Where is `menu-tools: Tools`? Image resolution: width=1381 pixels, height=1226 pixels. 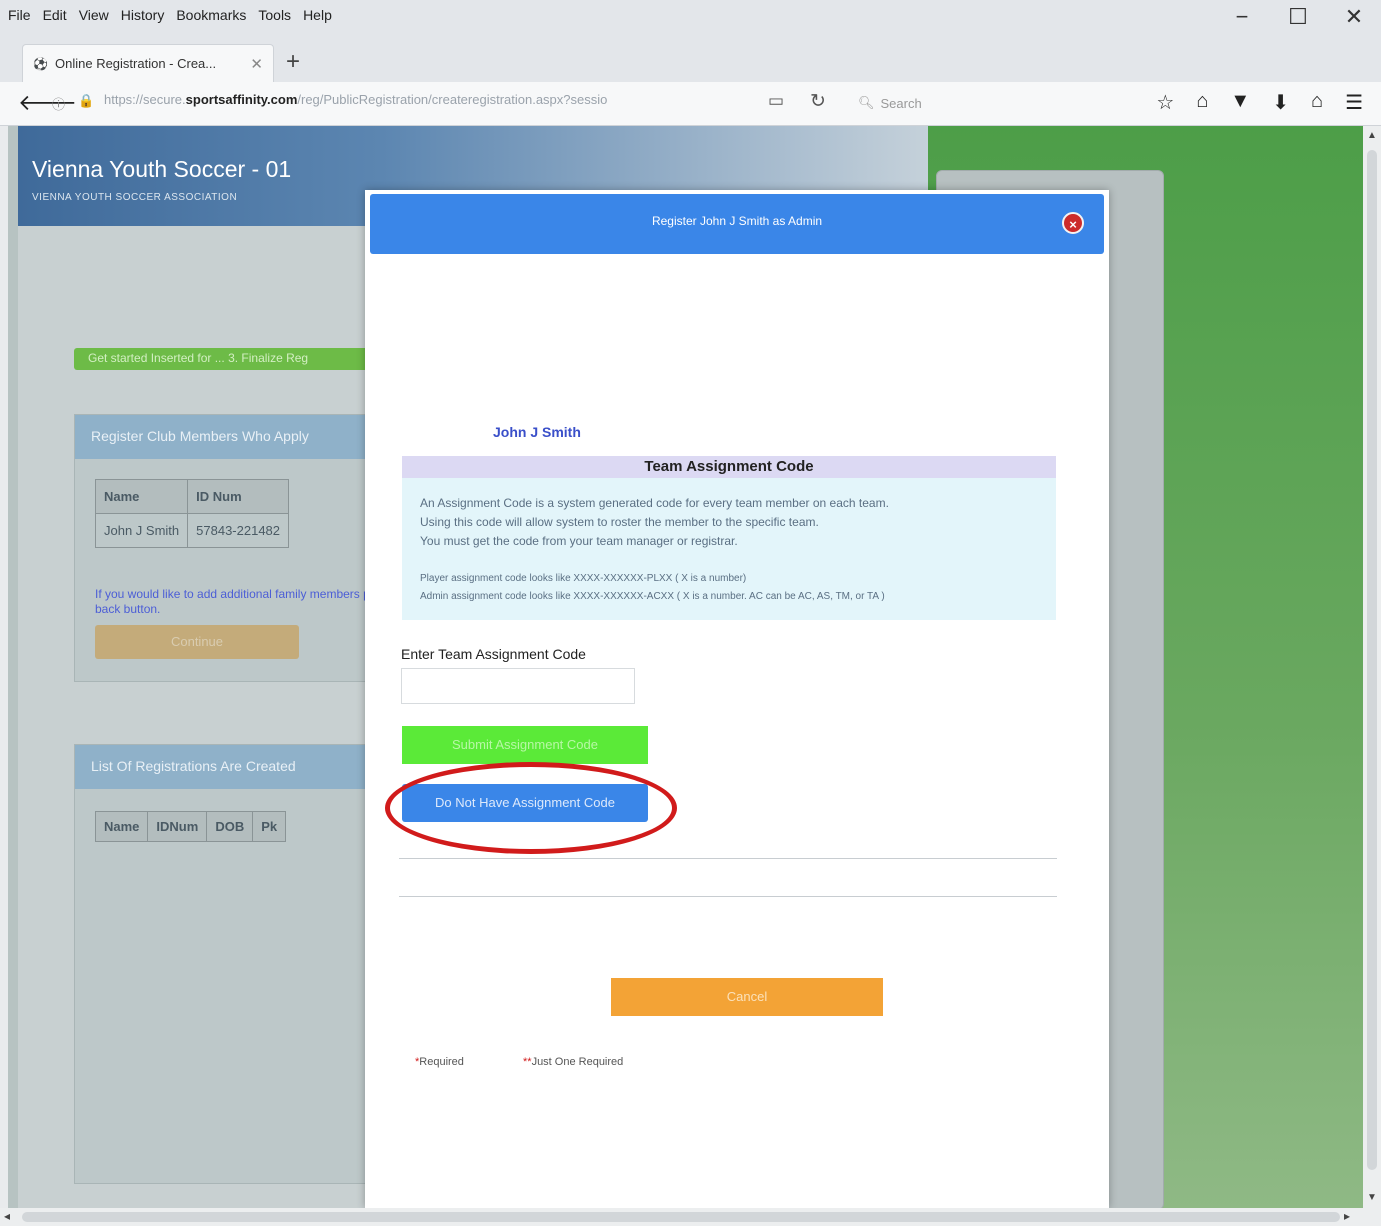 menu-tools: Tools is located at coordinates (274, 15).